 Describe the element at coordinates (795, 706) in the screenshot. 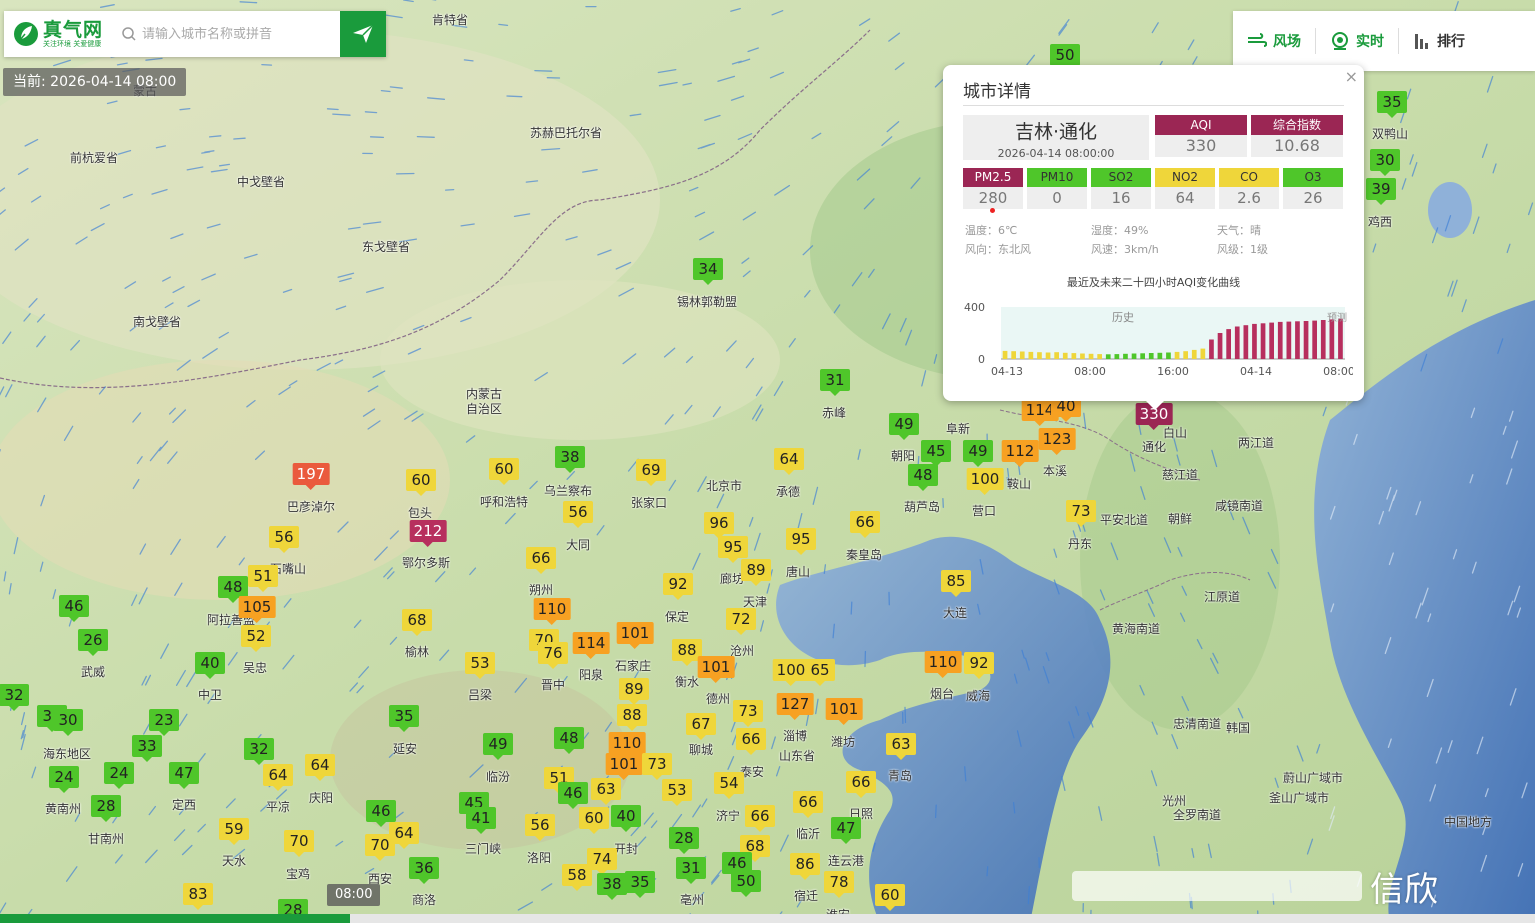

I see `aqi-marker: 127` at that location.